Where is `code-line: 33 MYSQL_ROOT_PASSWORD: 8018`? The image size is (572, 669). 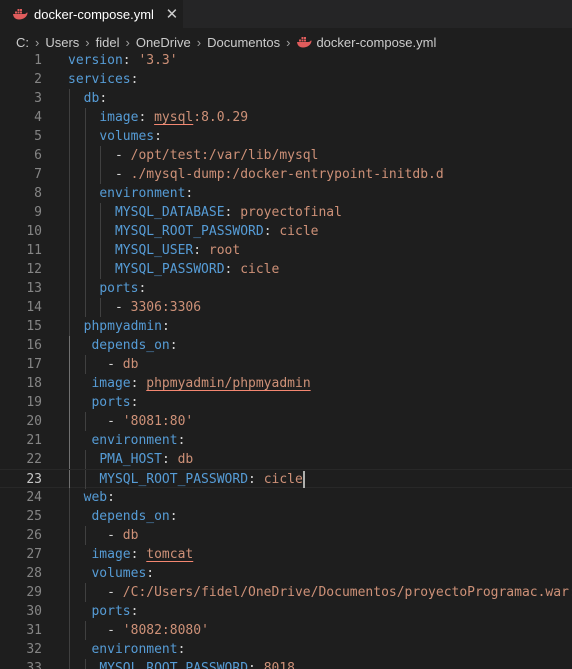
code-line: 33 MYSQL_ROOT_PASSWORD: 8018 is located at coordinates (286, 664).